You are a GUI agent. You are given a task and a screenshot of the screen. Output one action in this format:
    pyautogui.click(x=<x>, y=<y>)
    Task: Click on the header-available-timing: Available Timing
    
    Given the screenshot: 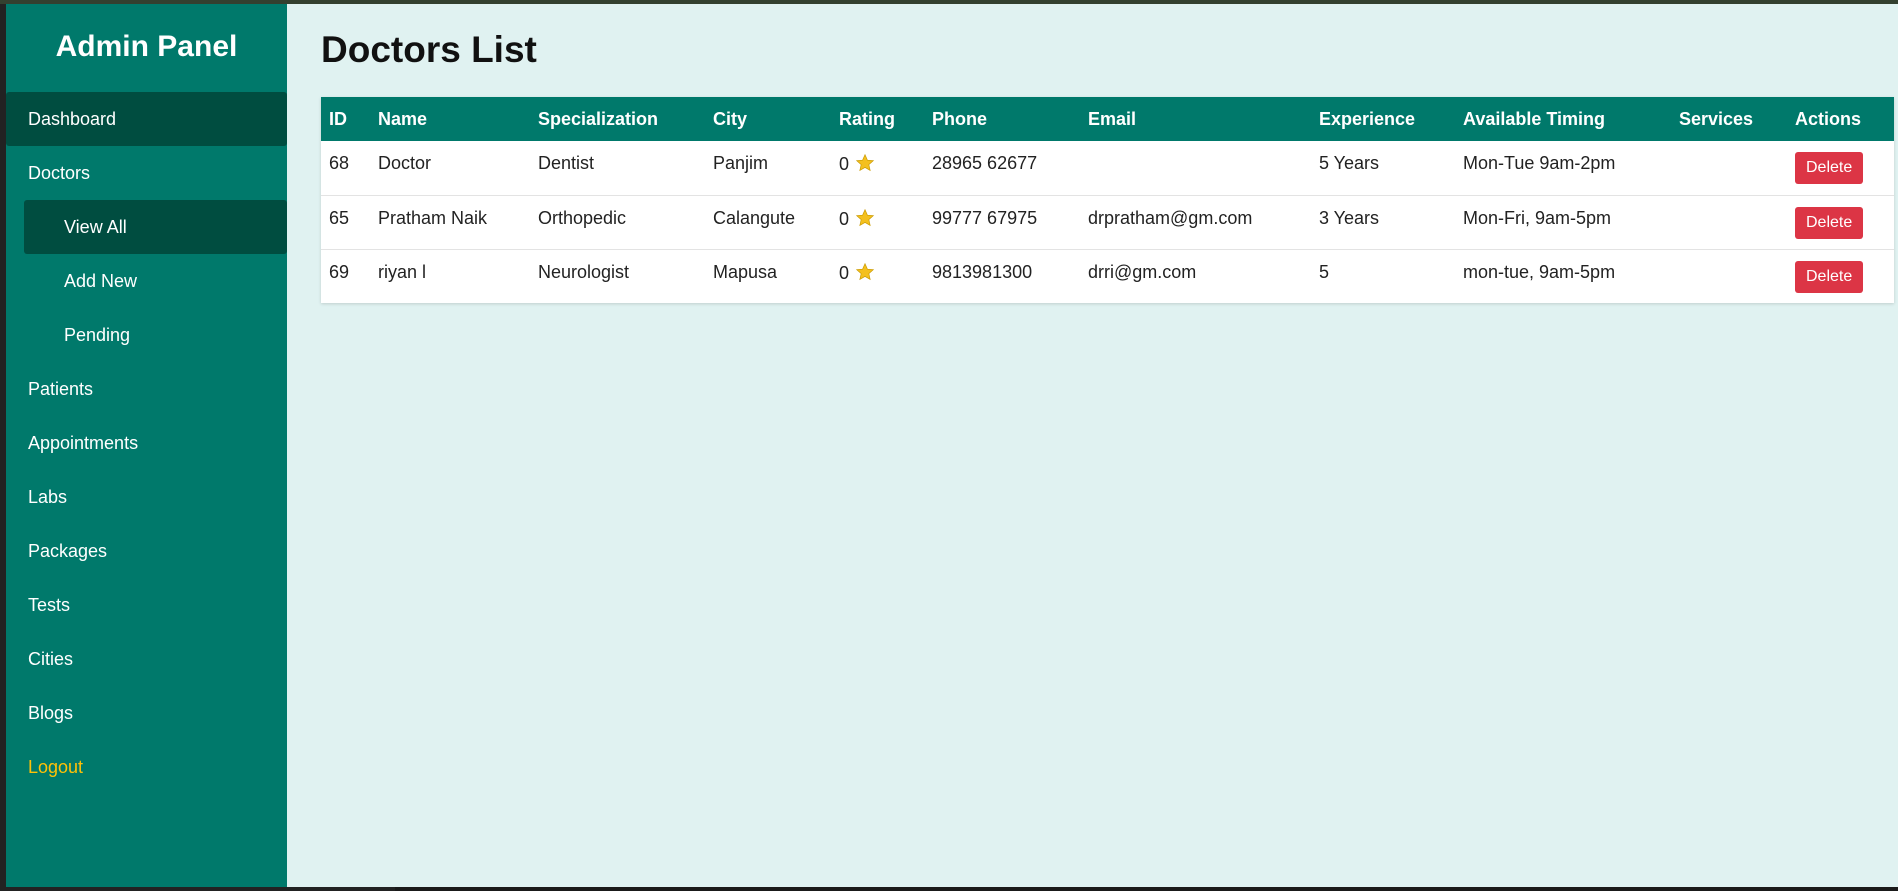 What is the action you would take?
    pyautogui.click(x=1534, y=118)
    